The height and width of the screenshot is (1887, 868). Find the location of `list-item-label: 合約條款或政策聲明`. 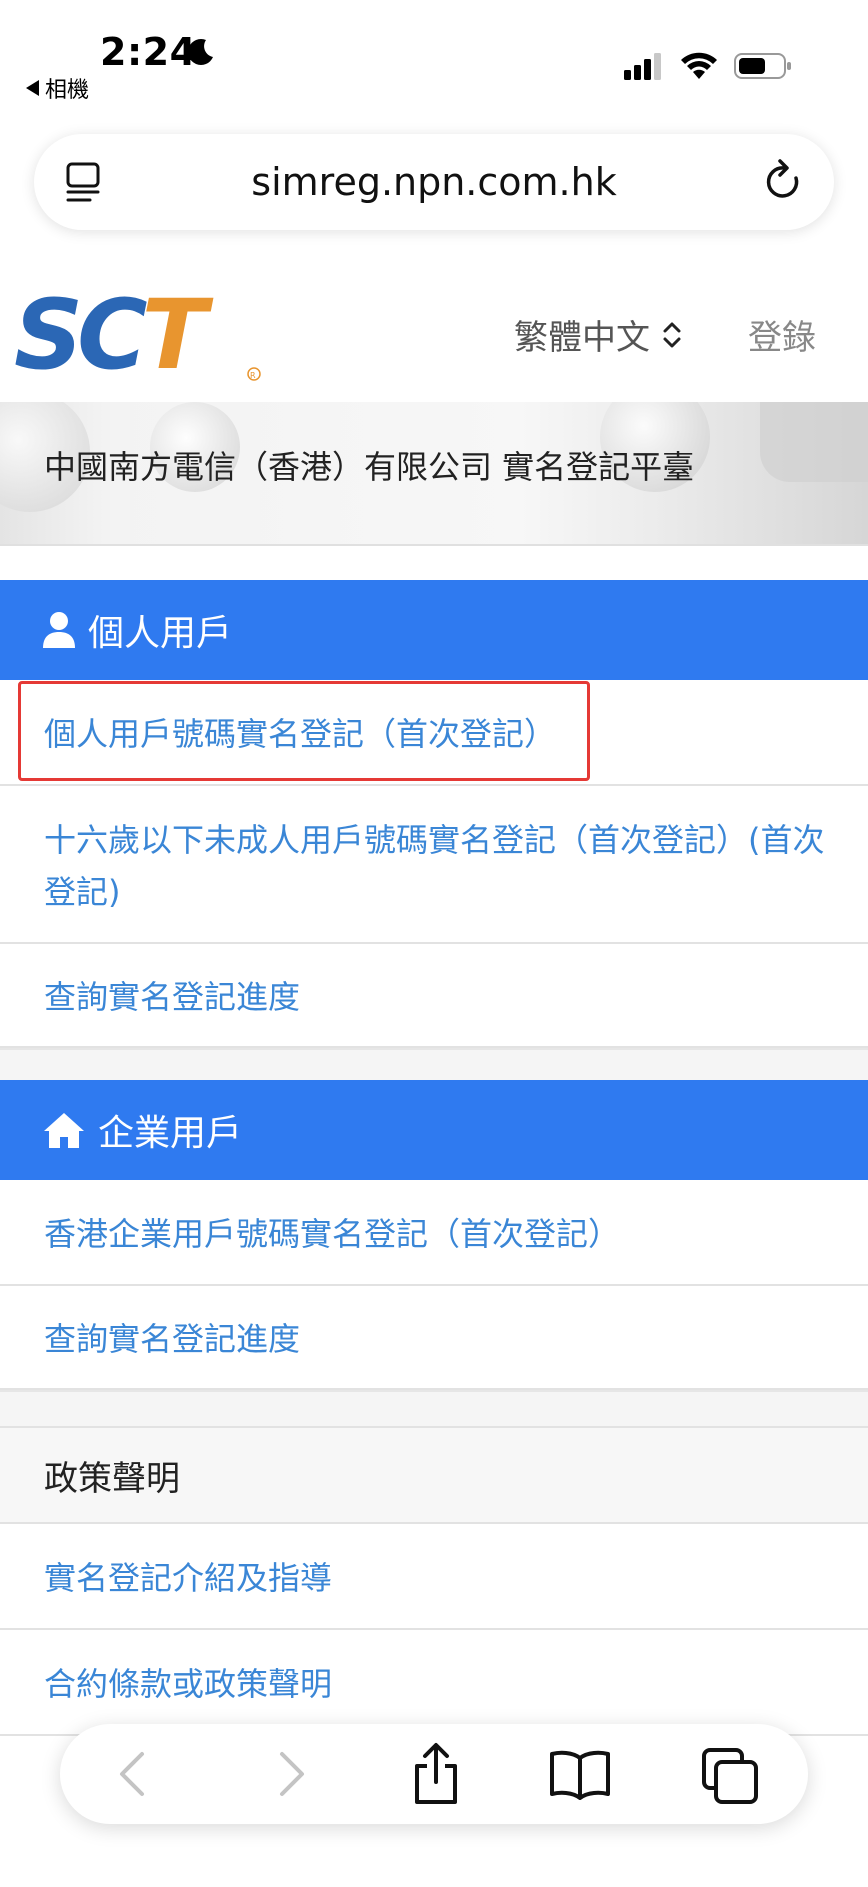

list-item-label: 合約條款或政策聲明 is located at coordinates (188, 1684).